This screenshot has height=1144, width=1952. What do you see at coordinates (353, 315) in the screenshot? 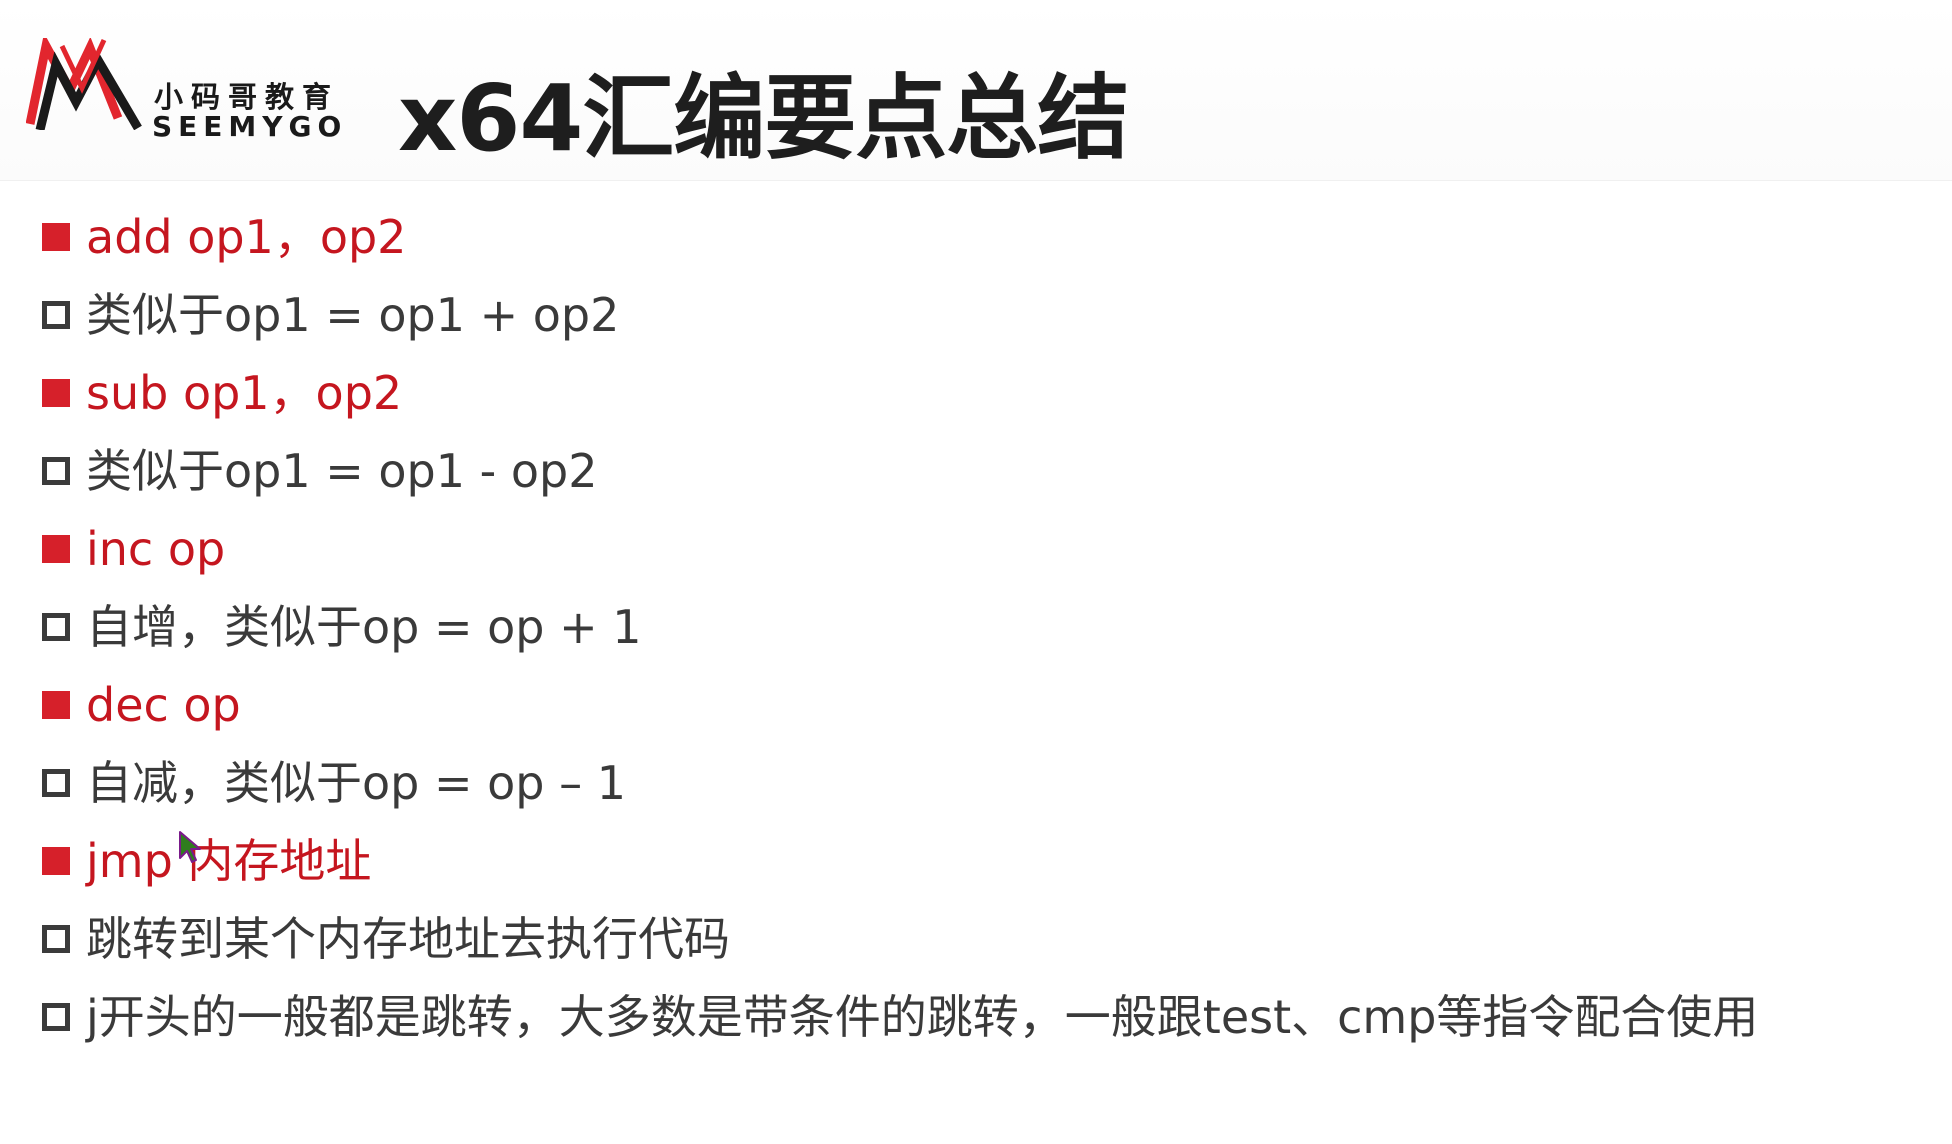
I see `bullet-text: 类似于op1 = op1 + op2` at bounding box center [353, 315].